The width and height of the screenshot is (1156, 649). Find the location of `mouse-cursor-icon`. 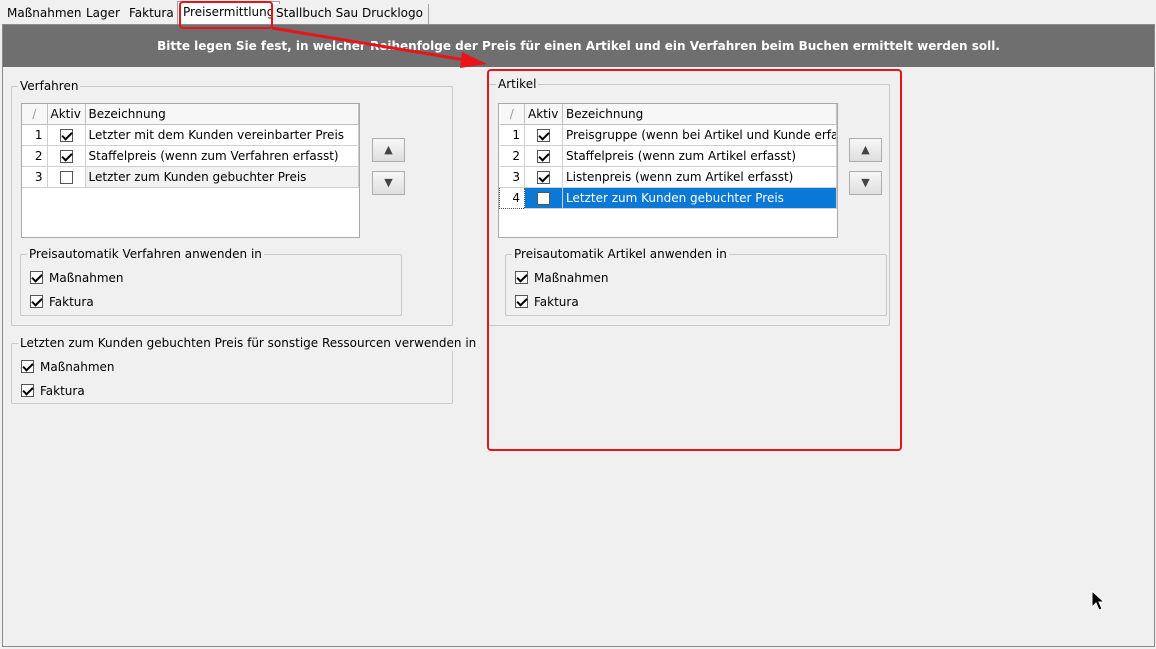

mouse-cursor-icon is located at coordinates (1098, 600).